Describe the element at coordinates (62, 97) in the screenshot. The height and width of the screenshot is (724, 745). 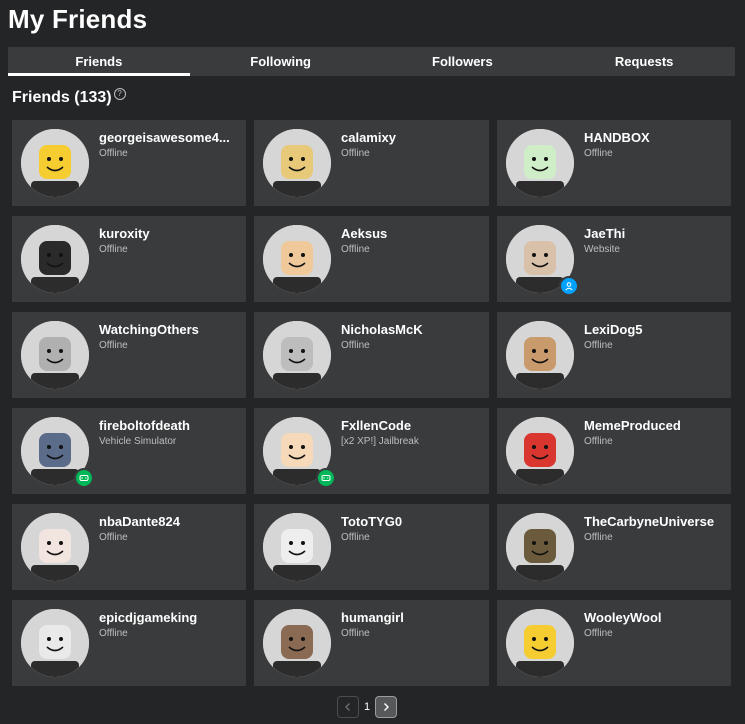
I see `section-title: Friends (133)` at that location.